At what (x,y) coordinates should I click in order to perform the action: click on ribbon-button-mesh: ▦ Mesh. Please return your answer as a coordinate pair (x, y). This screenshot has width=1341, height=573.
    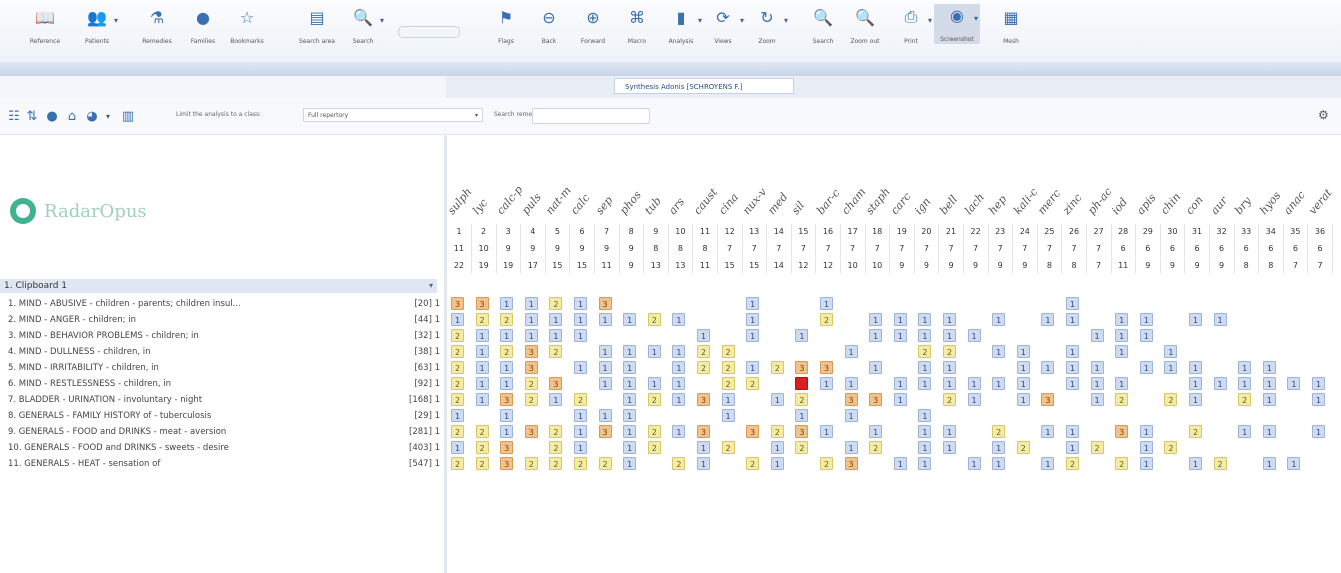
    Looking at the image, I should click on (1011, 26).